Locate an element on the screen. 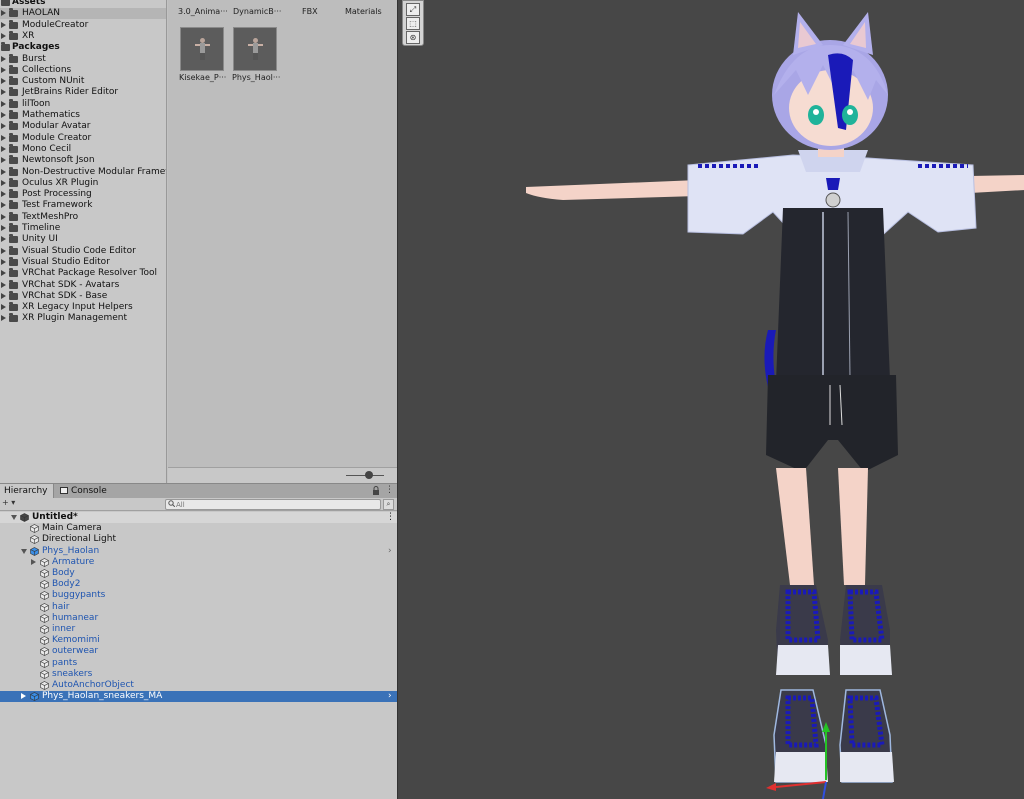 This screenshot has height=799, width=1024. hierarchy-row: Armature is located at coordinates (198, 562).